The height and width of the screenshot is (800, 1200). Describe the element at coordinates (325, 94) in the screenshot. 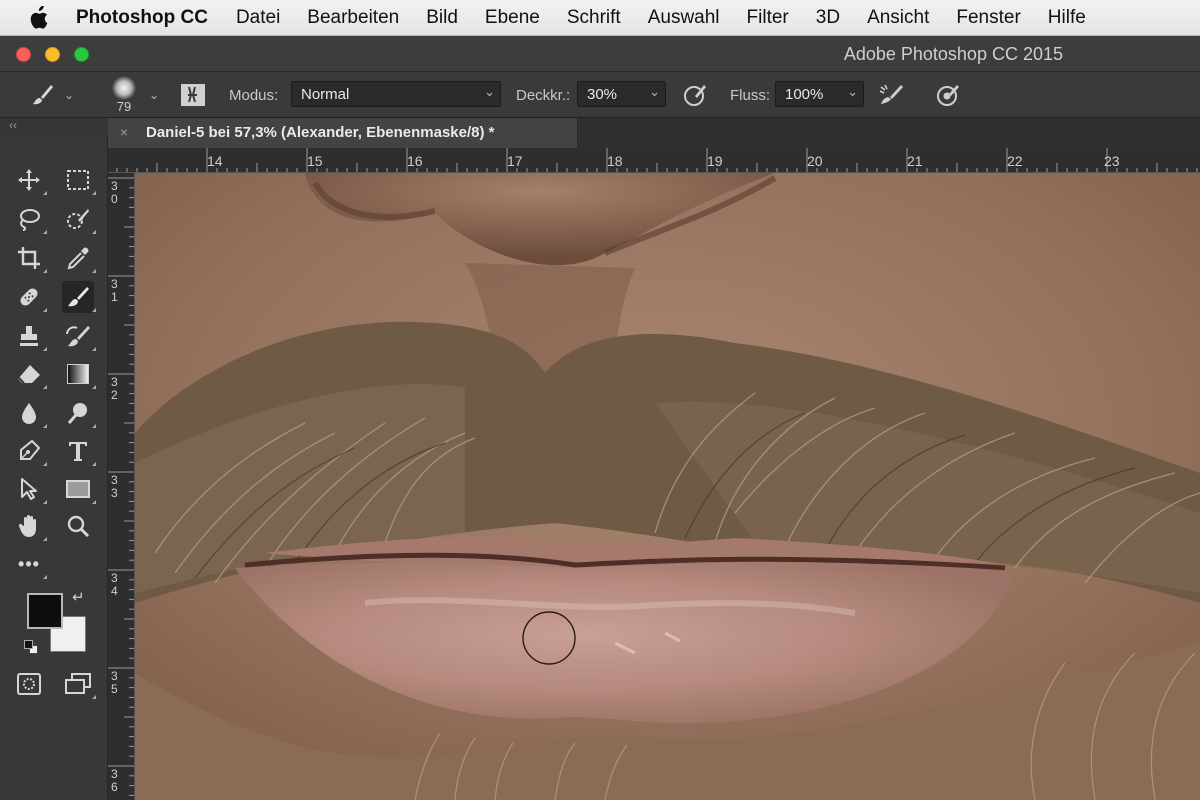

I see `mode-select-value: Normal` at that location.